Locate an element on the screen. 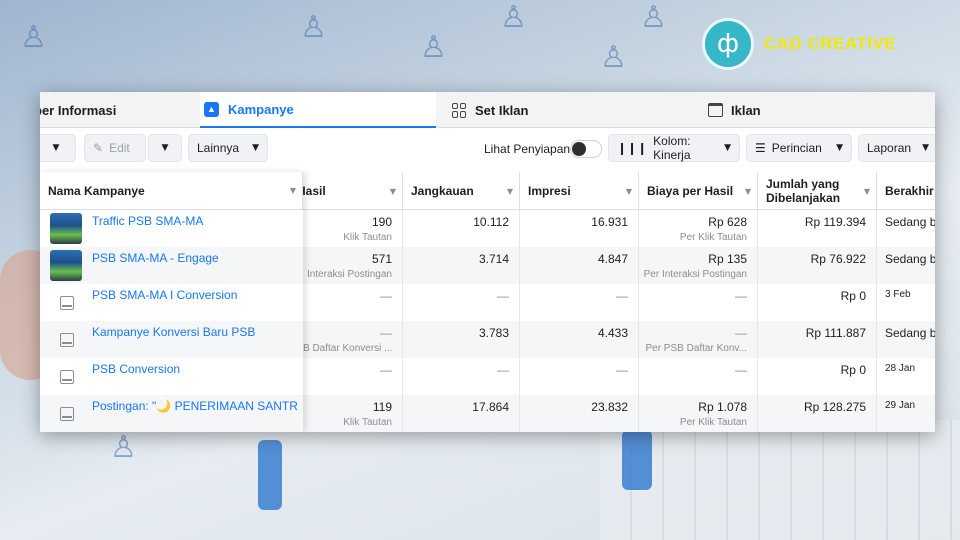 The height and width of the screenshot is (540, 960). report-button: Laporan ▼ is located at coordinates (896, 148).